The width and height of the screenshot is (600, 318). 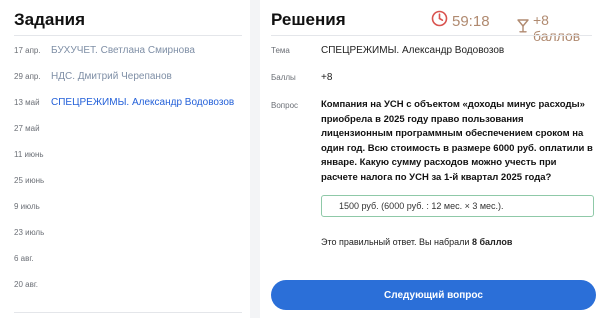 I want to click on task-date: 27 май, so click(x=27, y=128).